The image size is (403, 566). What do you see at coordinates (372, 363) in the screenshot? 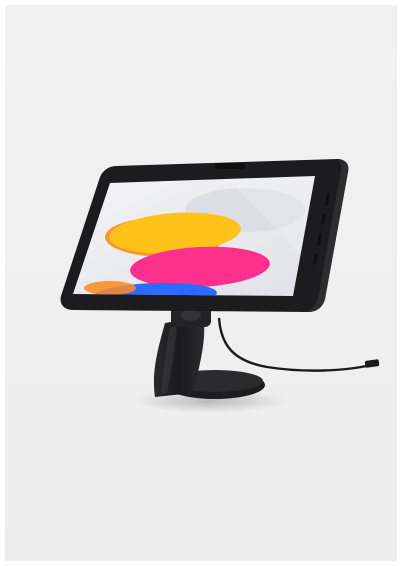
I see `cable-plug` at bounding box center [372, 363].